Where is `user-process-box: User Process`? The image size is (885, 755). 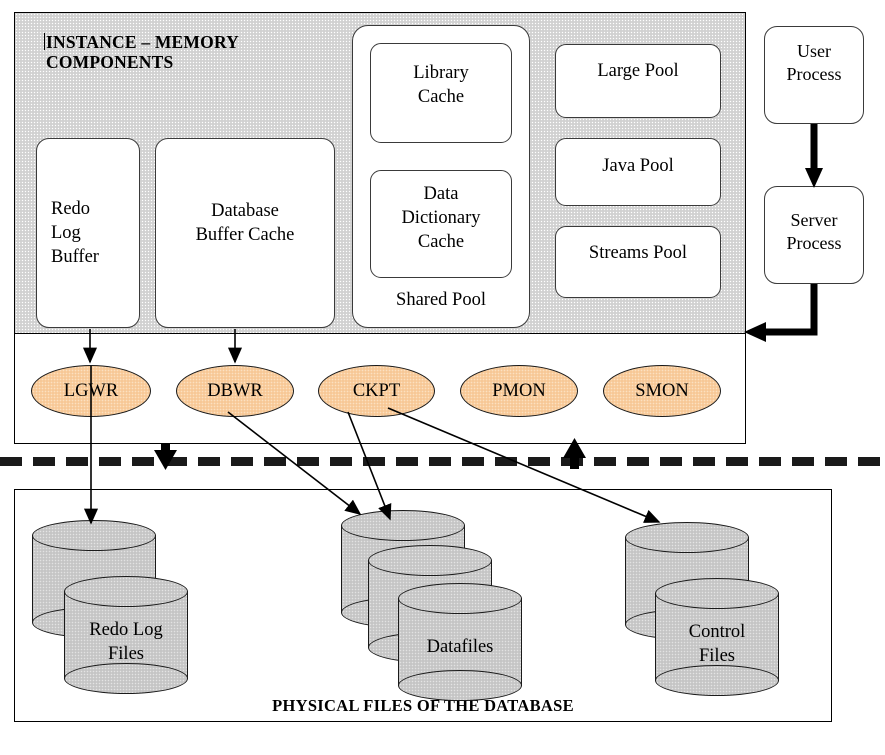
user-process-box: User Process is located at coordinates (814, 75).